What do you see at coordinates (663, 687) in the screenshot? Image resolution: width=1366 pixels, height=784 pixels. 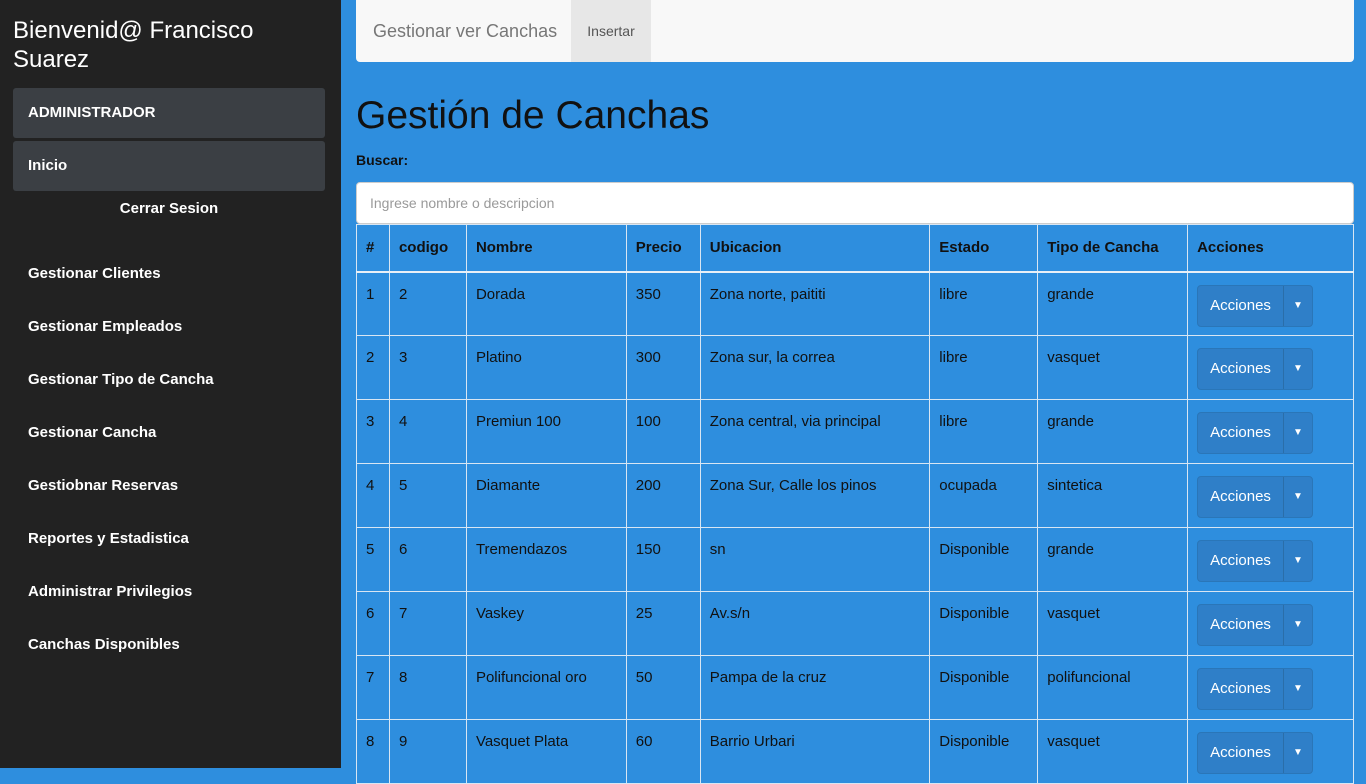 I see `cell-precio: 50` at bounding box center [663, 687].